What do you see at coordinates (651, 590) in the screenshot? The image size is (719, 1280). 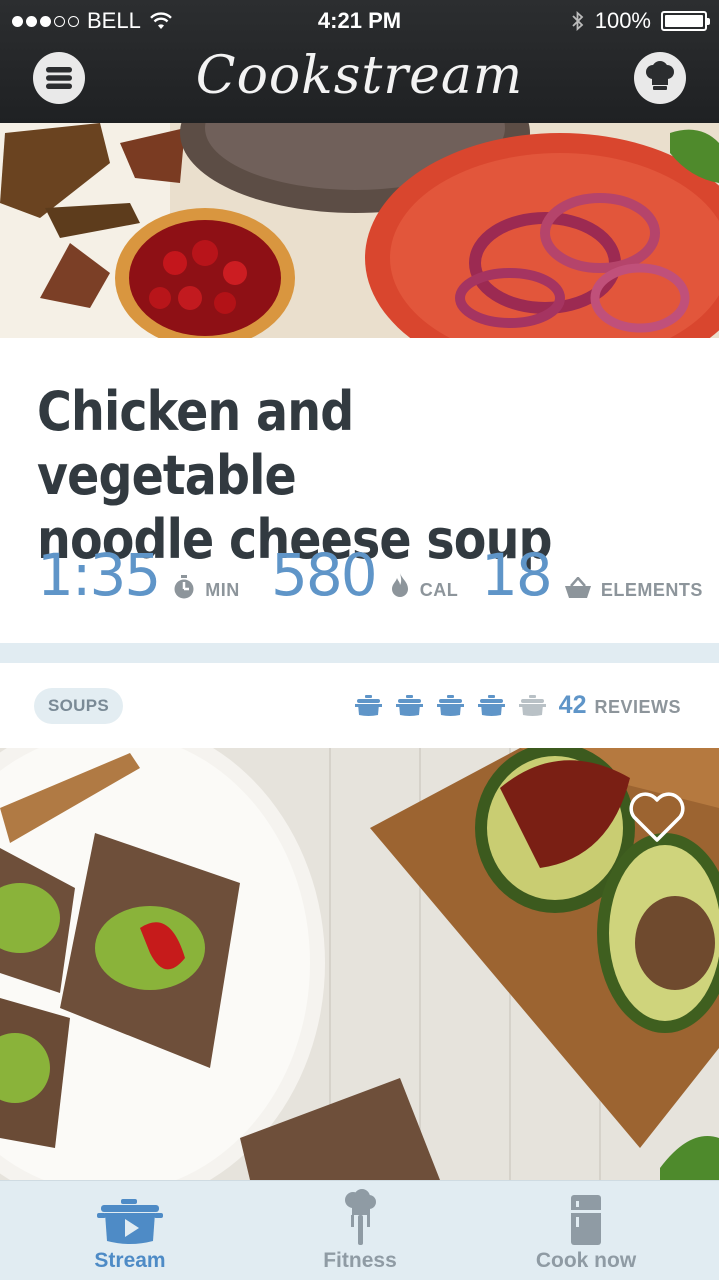 I see `stat-elements-unit: ELEMENTS` at bounding box center [651, 590].